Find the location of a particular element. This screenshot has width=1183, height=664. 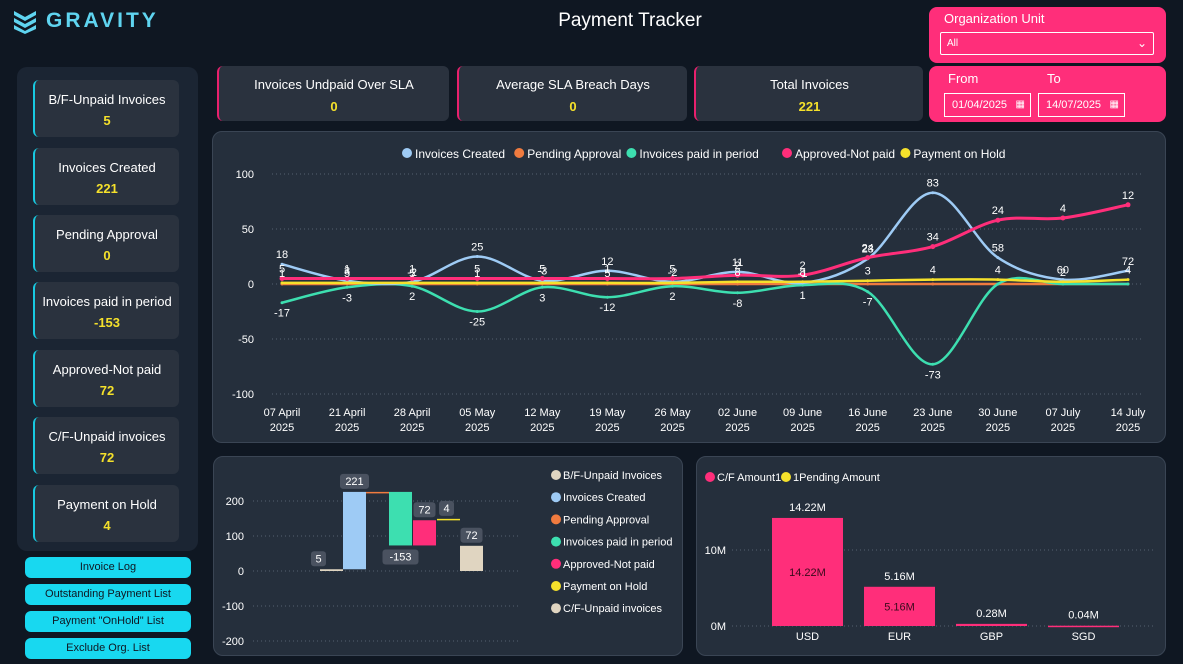

y-tick-label: -200 is located at coordinates (233, 642).